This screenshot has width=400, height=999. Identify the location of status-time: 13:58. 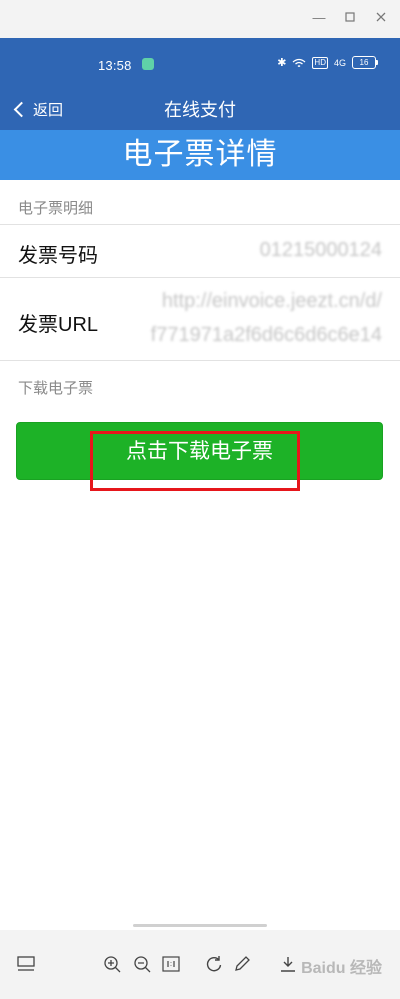
(115, 65).